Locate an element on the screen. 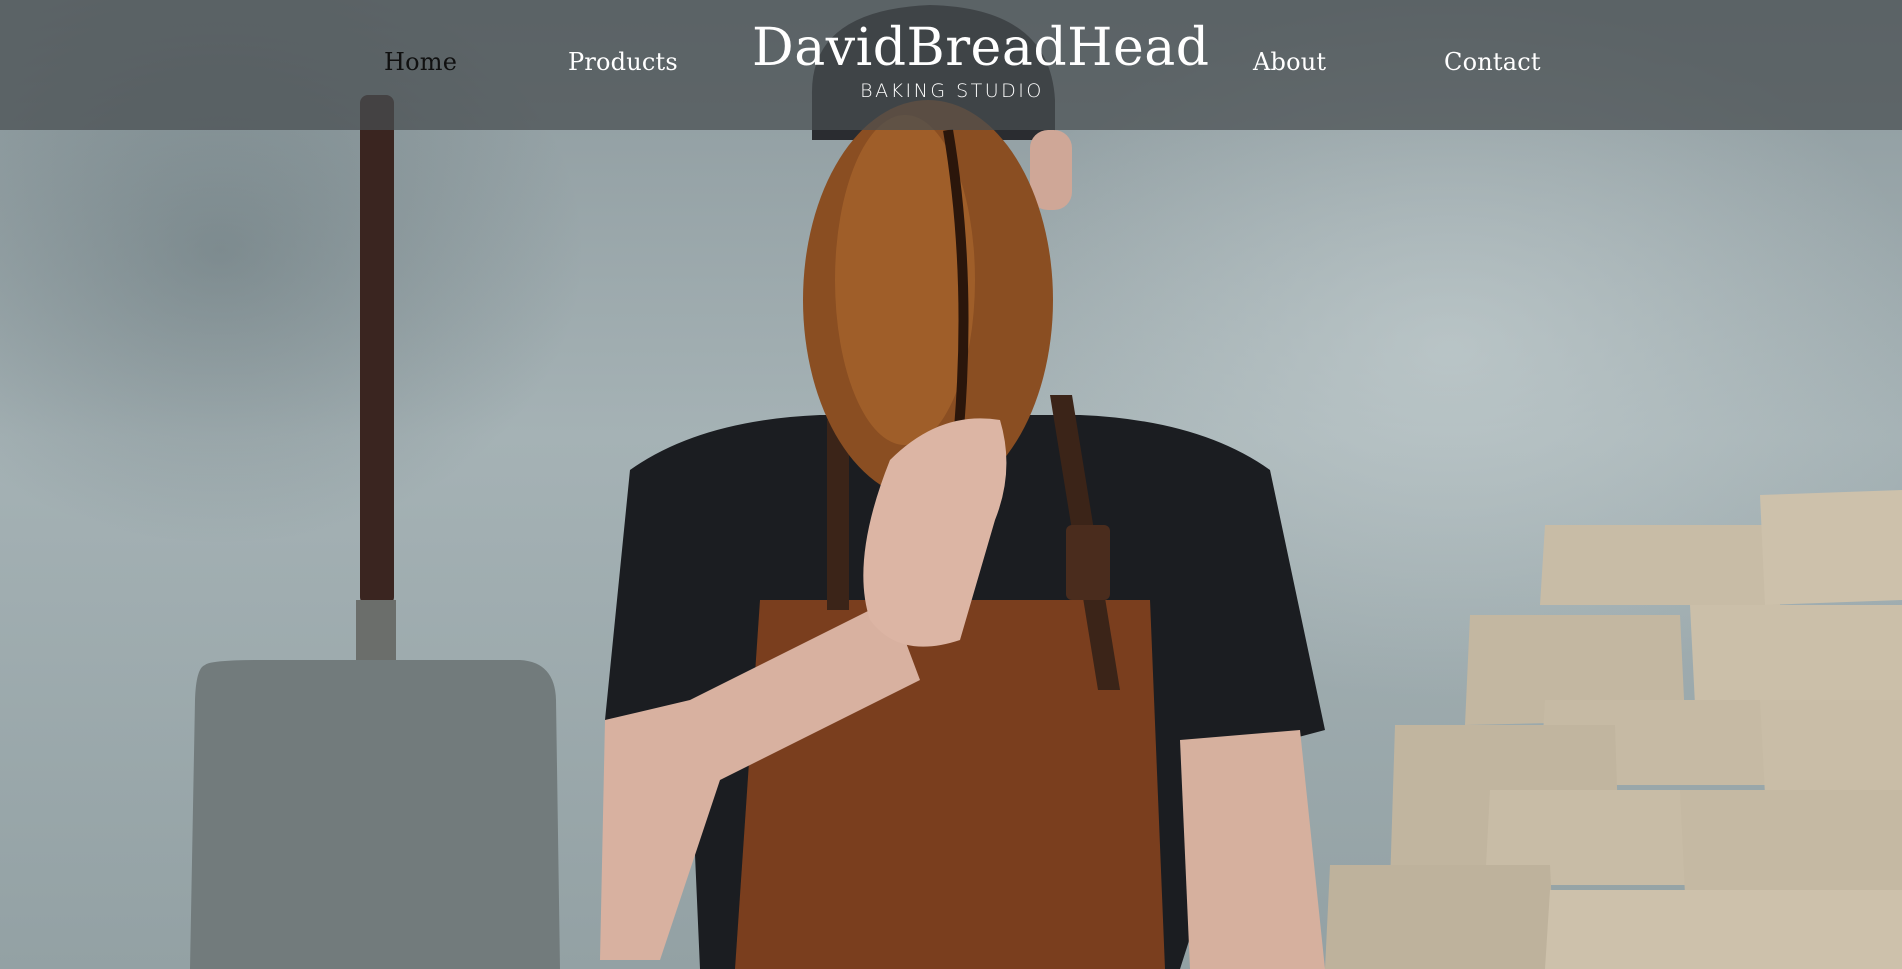  brand-title: DavidBreadHead is located at coordinates (981, 48).